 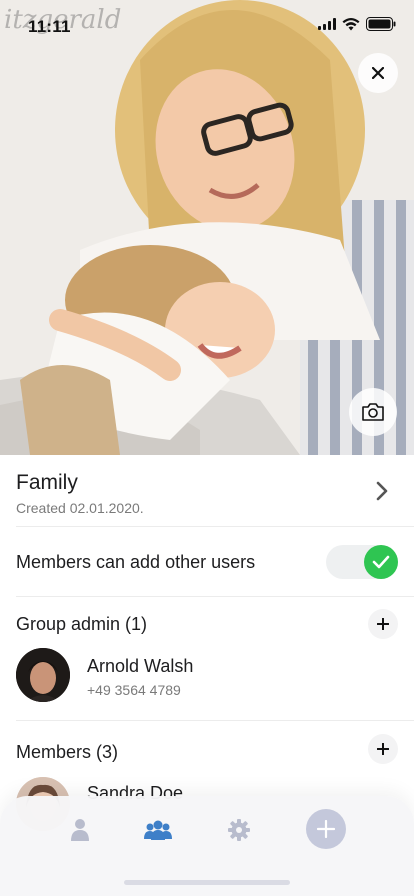 I want to click on tab-settings, so click(x=239, y=830).